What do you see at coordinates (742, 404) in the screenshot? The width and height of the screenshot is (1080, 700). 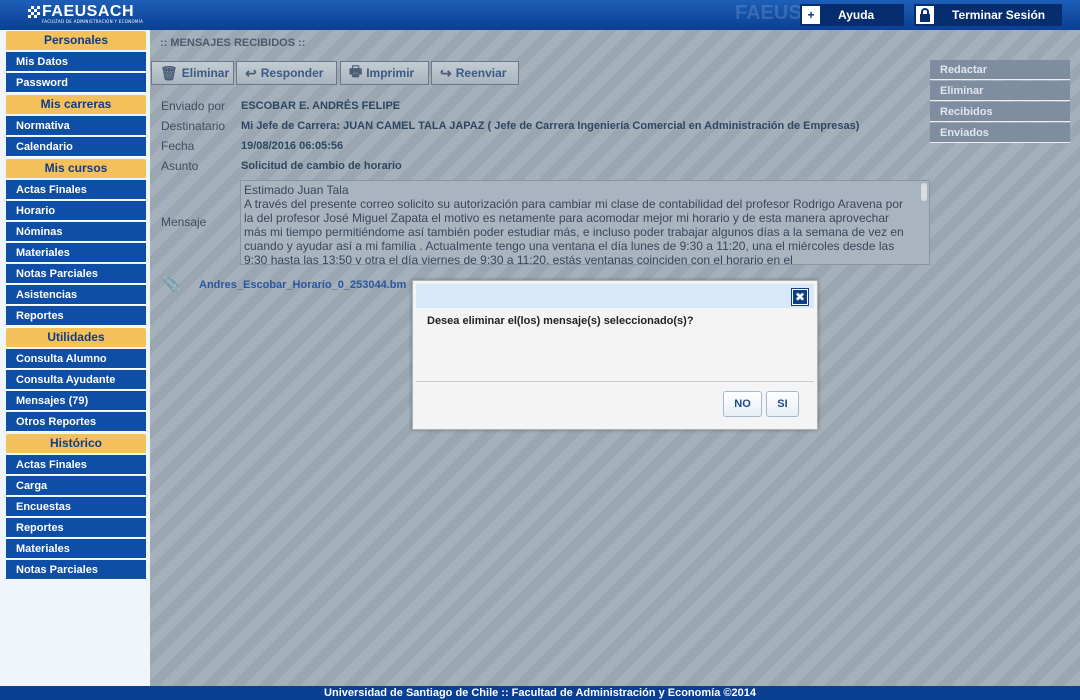 I see `no-button: NO` at bounding box center [742, 404].